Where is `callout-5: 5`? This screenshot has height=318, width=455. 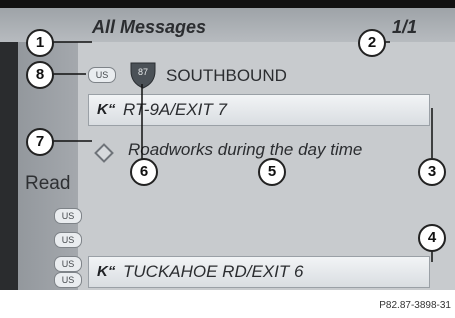
callout-5: 5 is located at coordinates (272, 172).